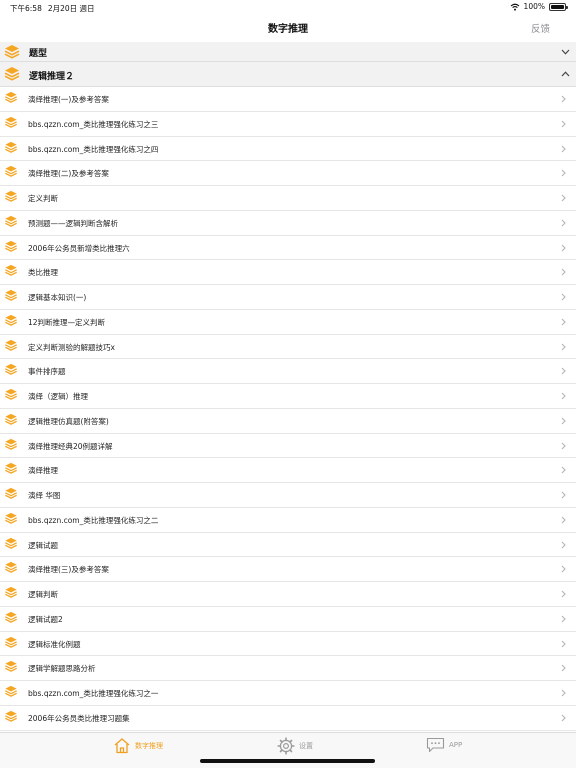  I want to click on list-item: 逻辑学解题思路分析, so click(288, 668).